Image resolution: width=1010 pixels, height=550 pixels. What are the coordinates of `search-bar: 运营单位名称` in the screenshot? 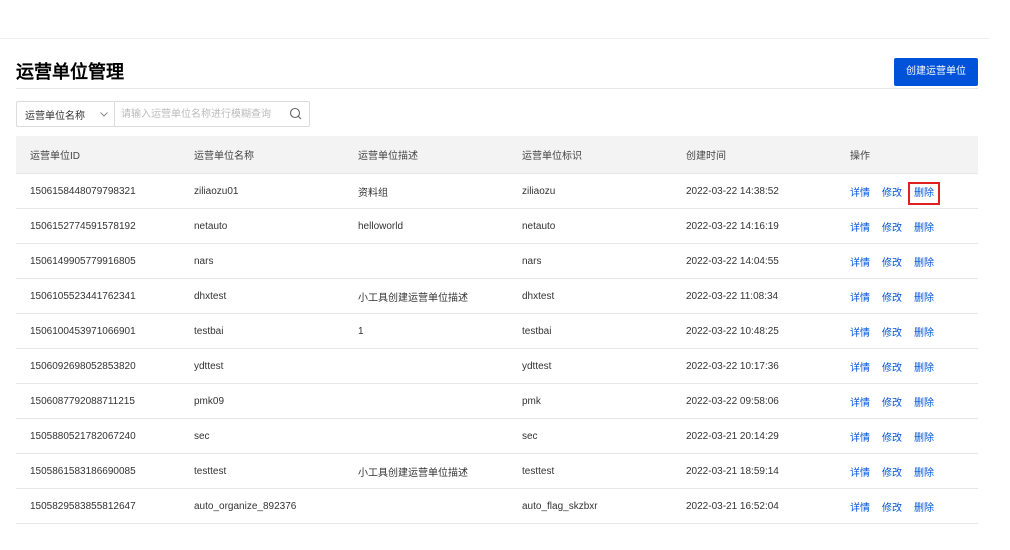 It's located at (163, 114).